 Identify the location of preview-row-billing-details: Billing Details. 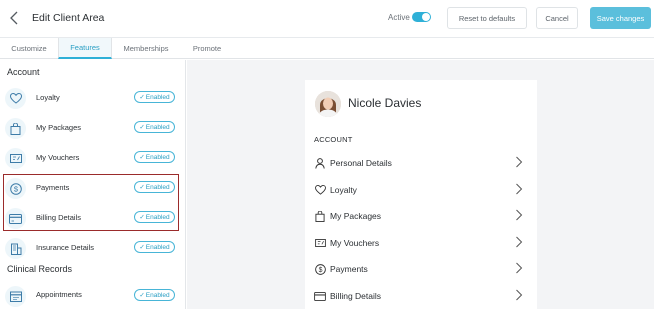
(421, 296).